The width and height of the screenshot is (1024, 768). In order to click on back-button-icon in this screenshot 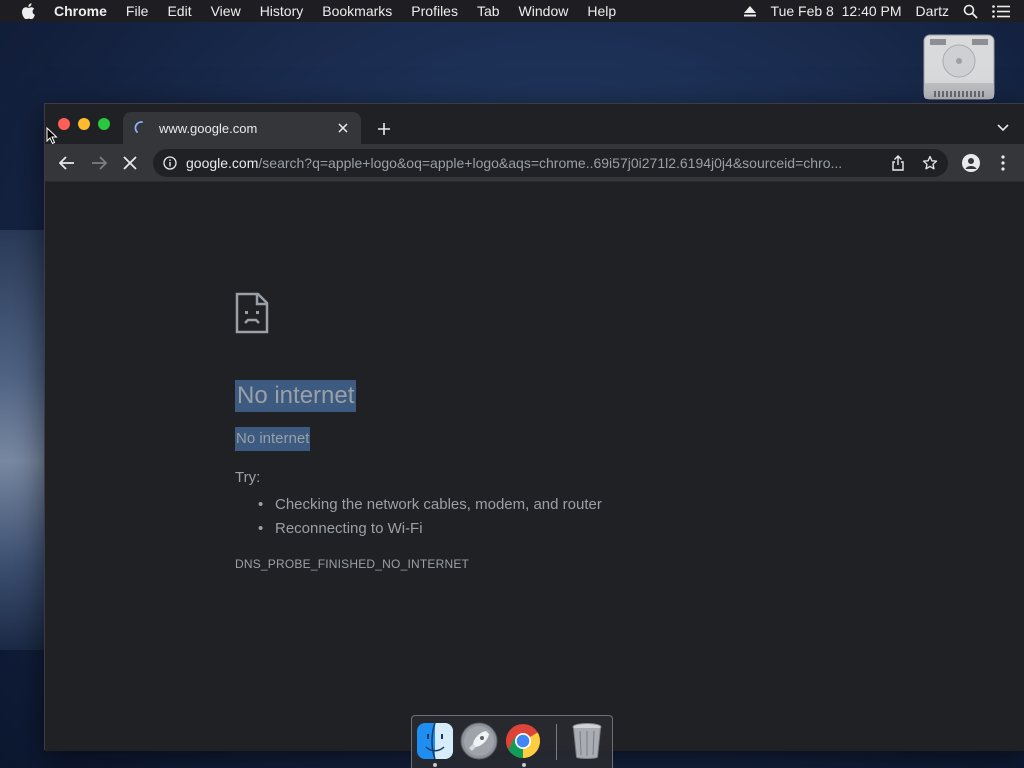, I will do `click(67, 163)`.